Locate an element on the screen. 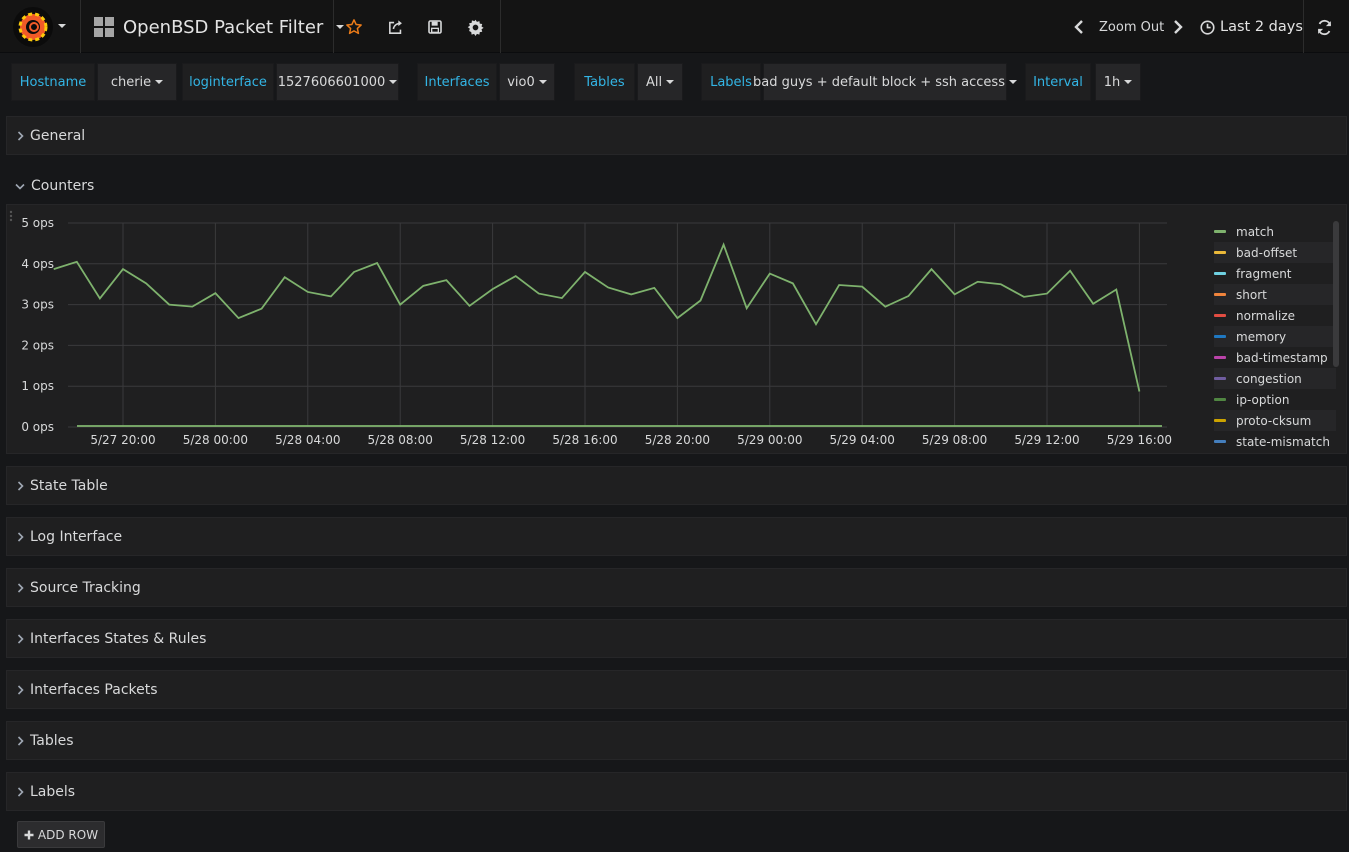  star-button is located at coordinates (354, 27).